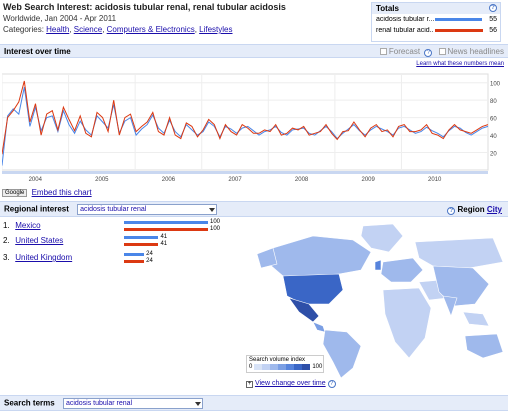 This screenshot has height=412, width=508. What do you see at coordinates (342, 353) in the screenshot?
I see `map-region-south-america` at bounding box center [342, 353].